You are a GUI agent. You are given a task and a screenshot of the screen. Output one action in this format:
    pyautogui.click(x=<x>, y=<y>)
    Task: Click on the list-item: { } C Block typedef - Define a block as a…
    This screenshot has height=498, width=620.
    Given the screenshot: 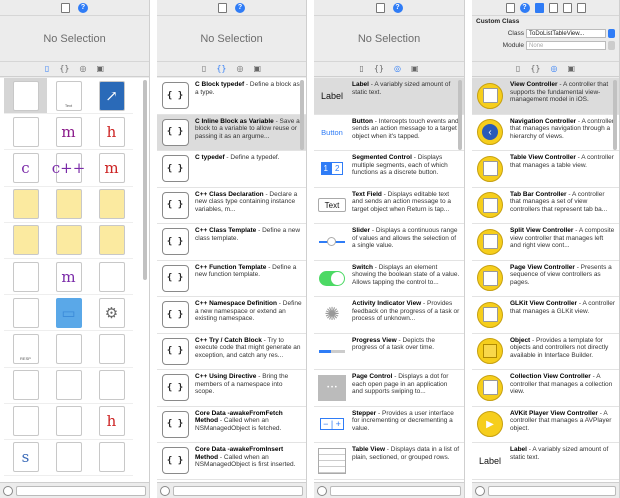 What is the action you would take?
    pyautogui.click(x=231, y=96)
    